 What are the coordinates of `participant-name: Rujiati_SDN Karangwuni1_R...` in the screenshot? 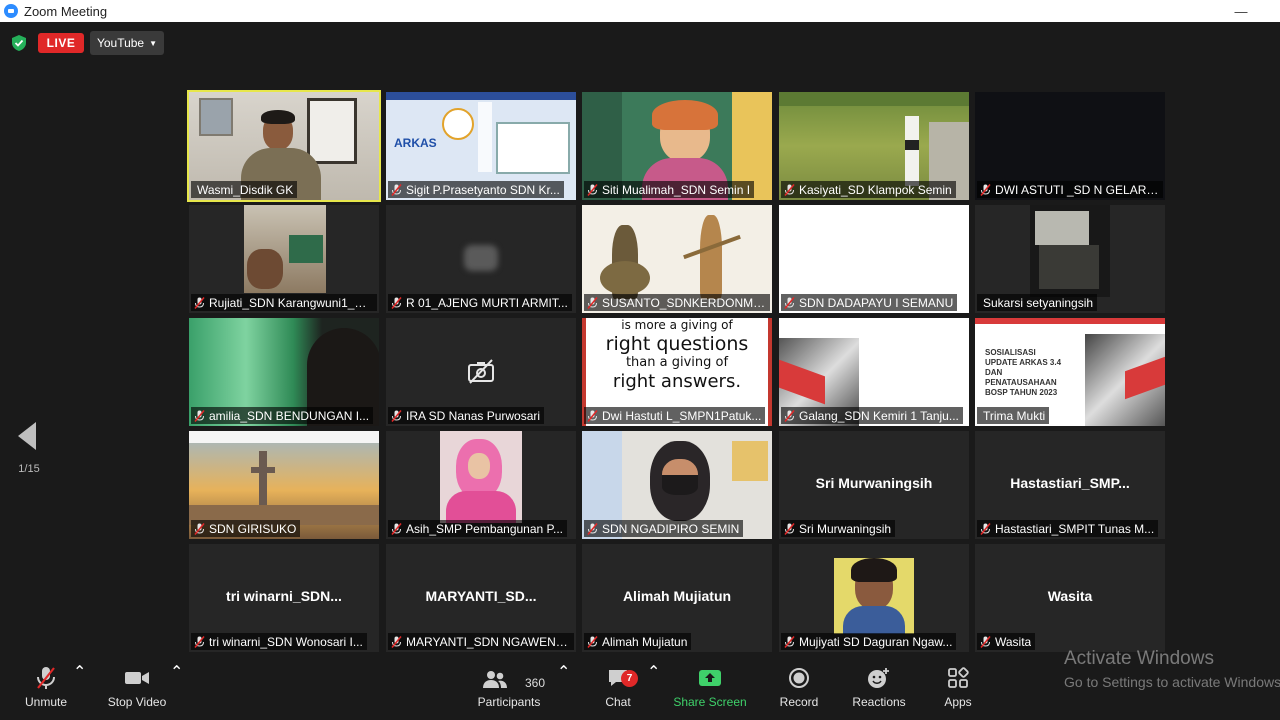 It's located at (291, 302).